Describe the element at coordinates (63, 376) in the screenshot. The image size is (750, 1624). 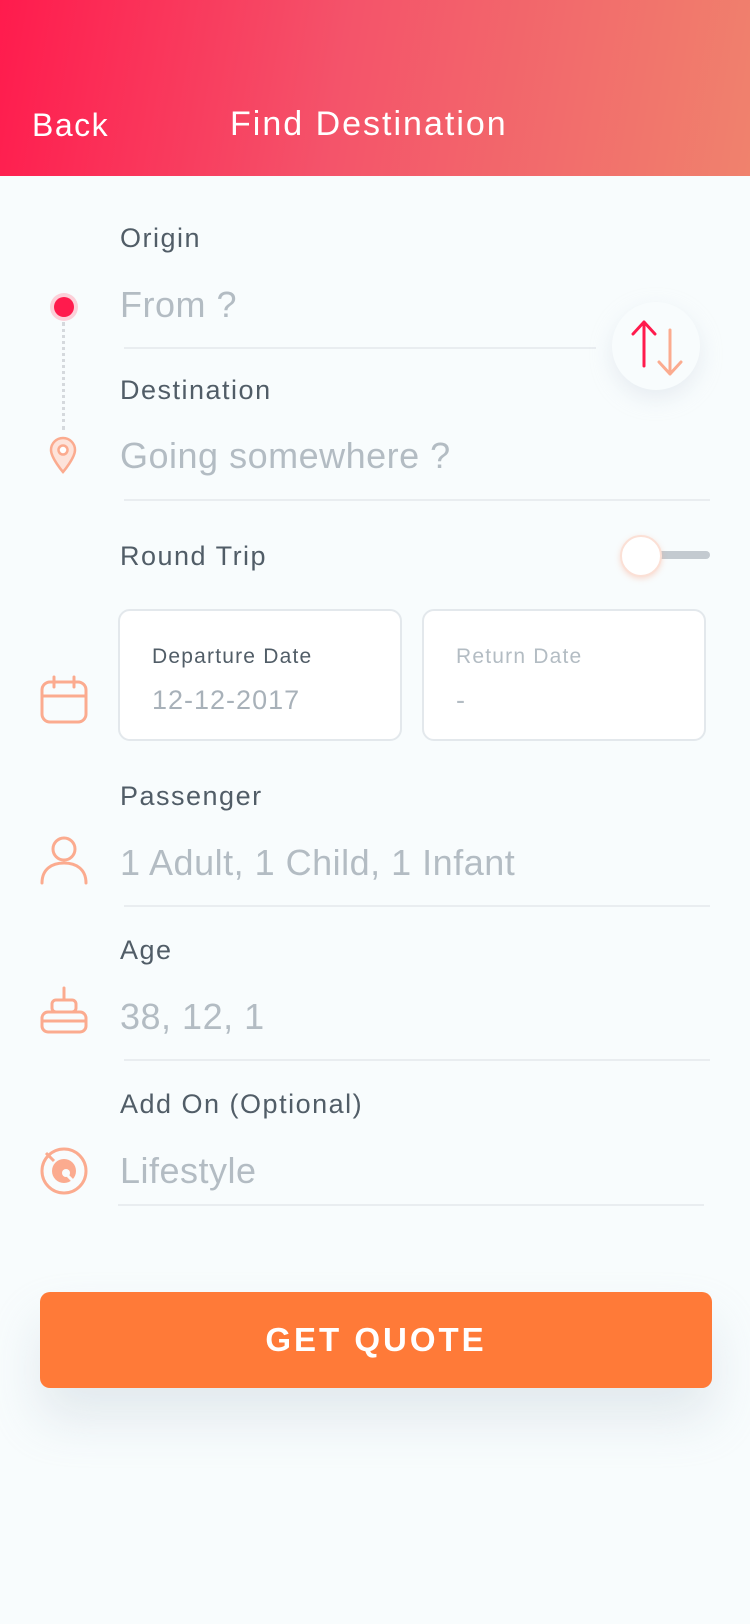
I see `route-connector` at that location.